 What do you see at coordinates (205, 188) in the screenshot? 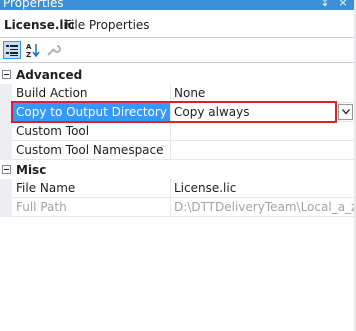
I see `property-value: License.lic` at bounding box center [205, 188].